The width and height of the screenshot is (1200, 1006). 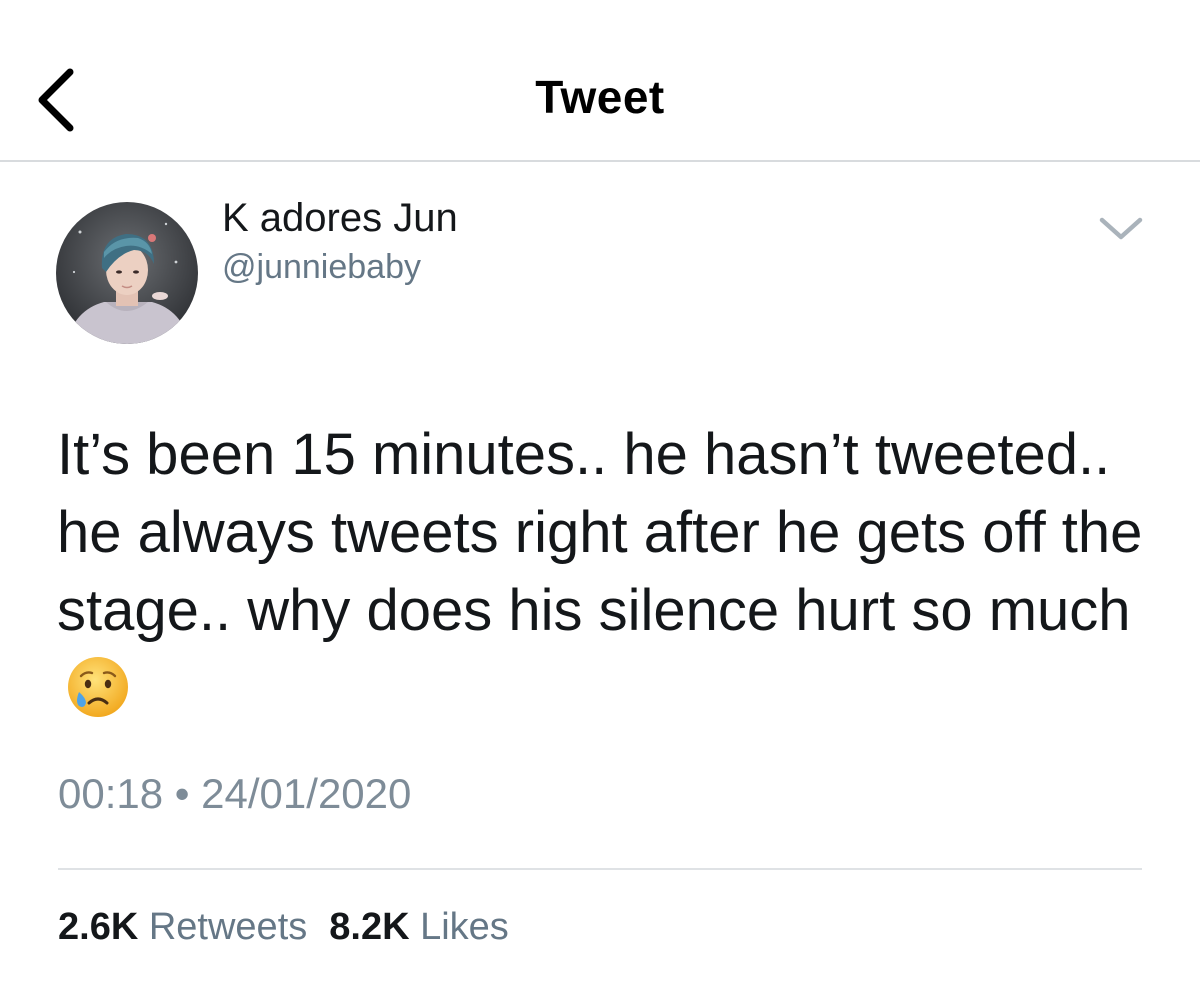 What do you see at coordinates (600, 97) in the screenshot?
I see `page-title: Tweet` at bounding box center [600, 97].